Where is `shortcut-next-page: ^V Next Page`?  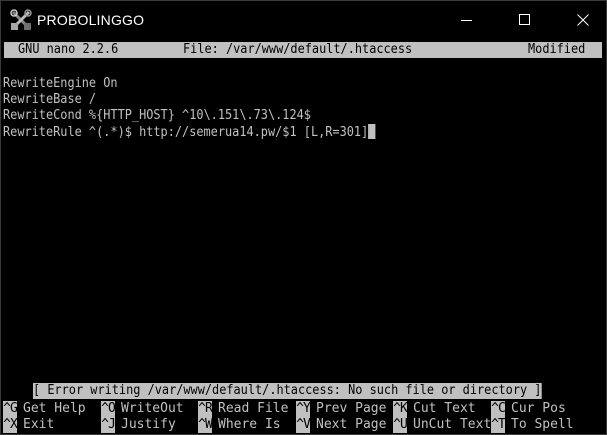 shortcut-next-page: ^V Next Page is located at coordinates (341, 425).